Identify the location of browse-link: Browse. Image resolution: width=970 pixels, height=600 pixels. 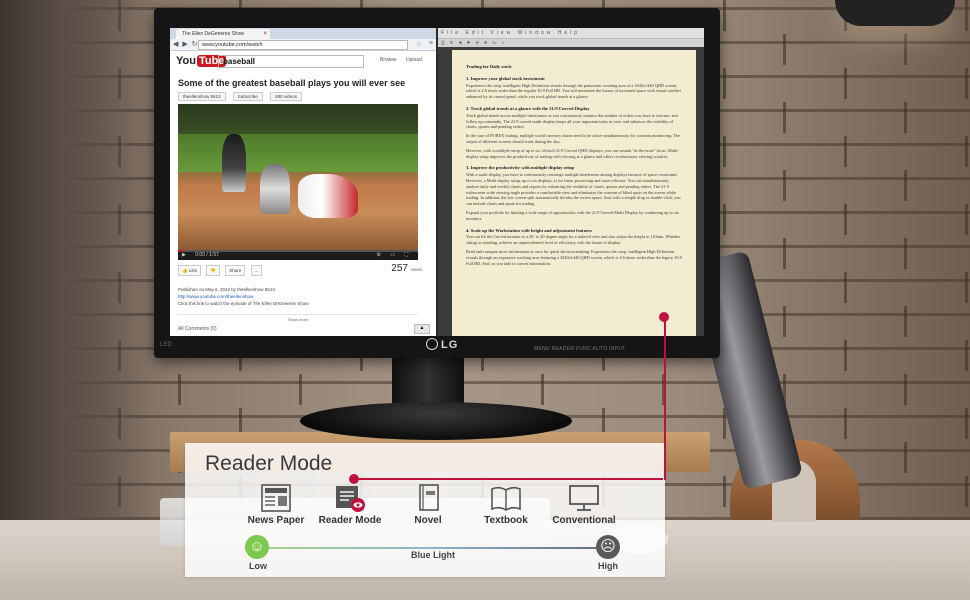
(388, 60).